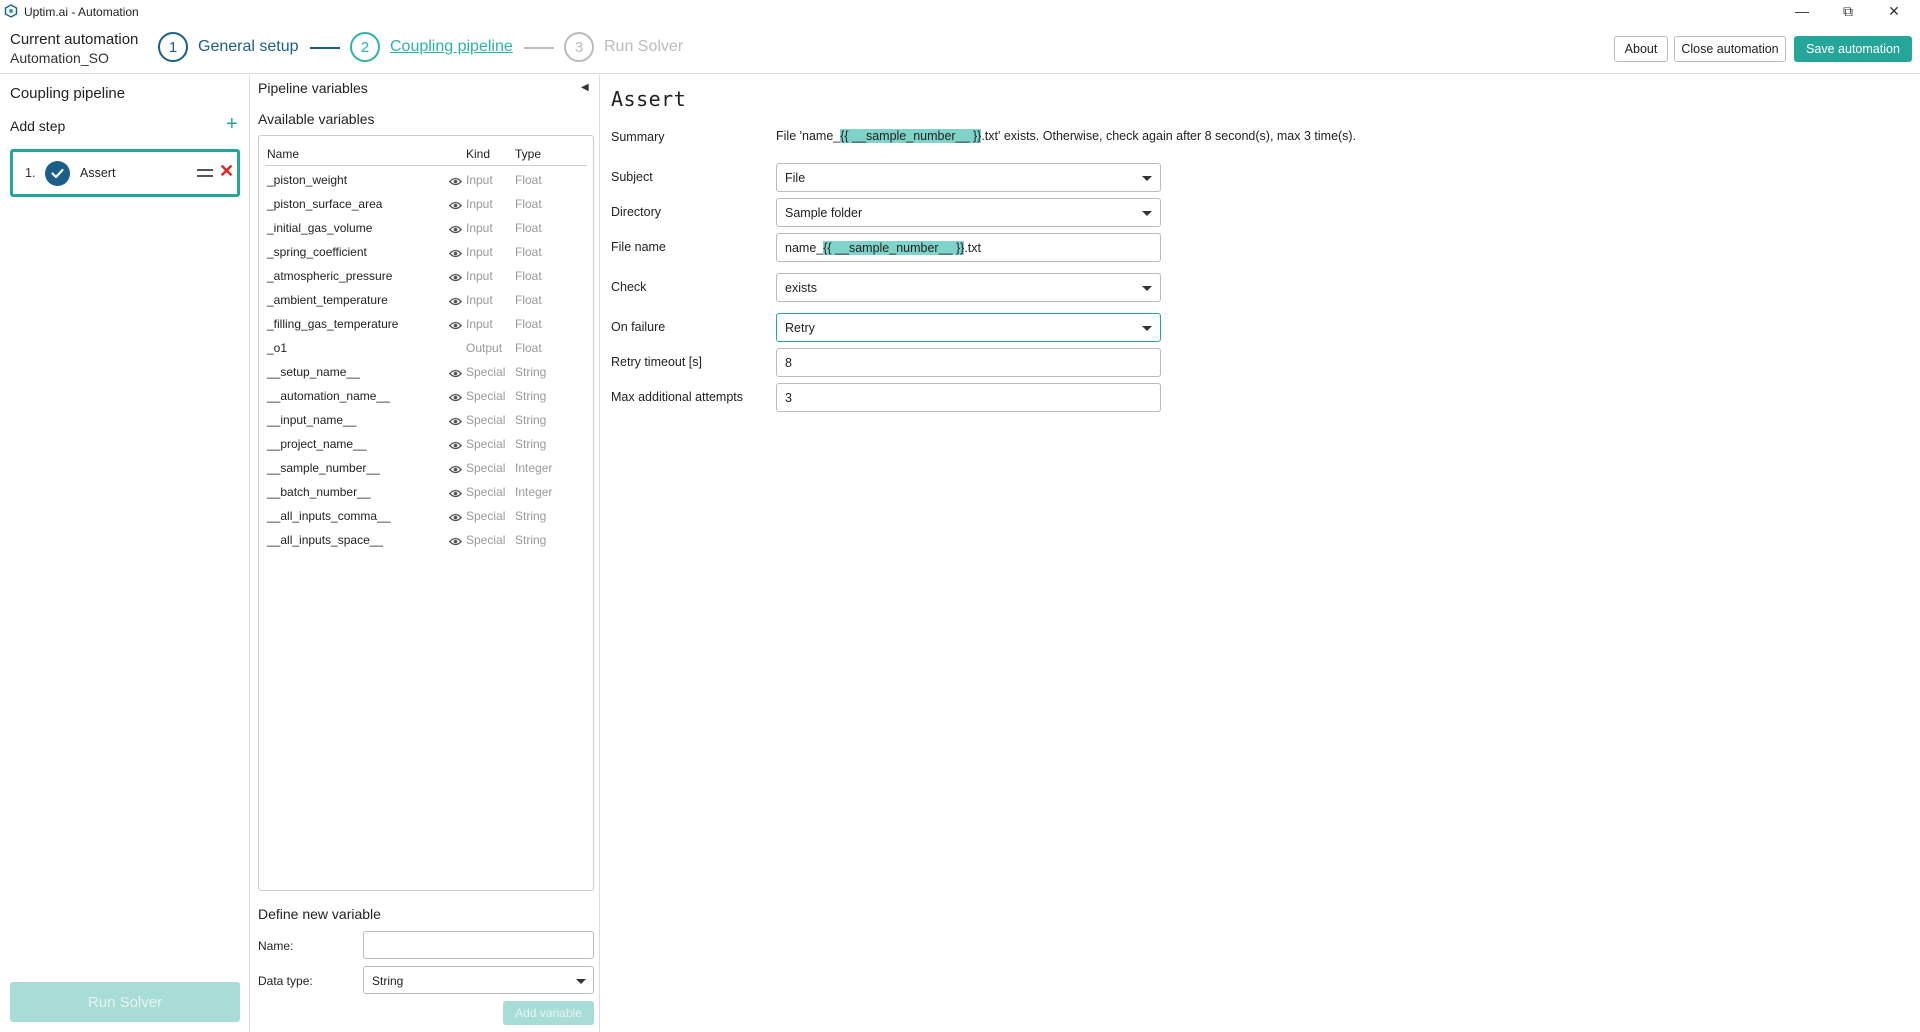 The width and height of the screenshot is (1920, 1032). What do you see at coordinates (1802, 11) in the screenshot?
I see `minimize-button: —` at bounding box center [1802, 11].